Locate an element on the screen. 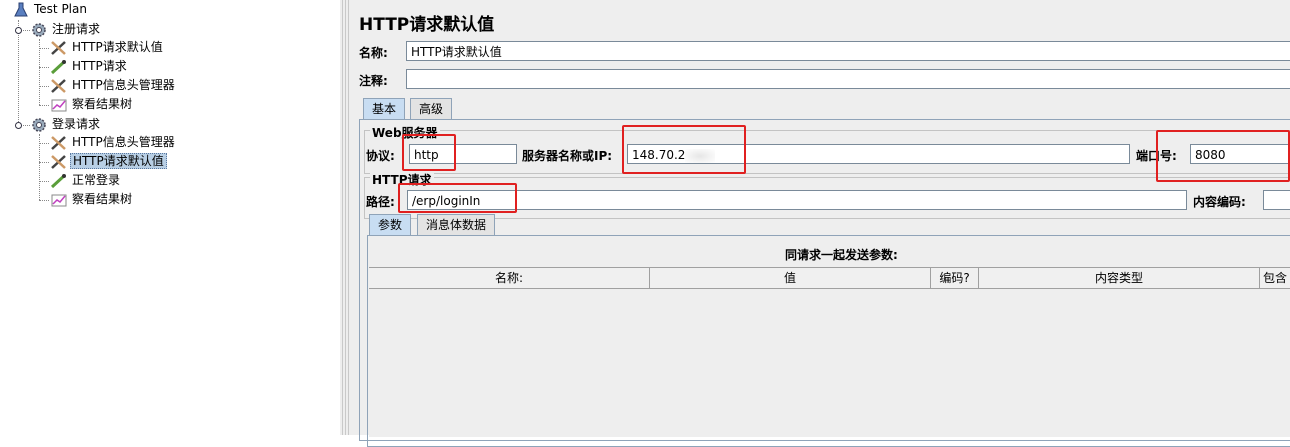 This screenshot has width=1290, height=447. tab-parameters: 参数 is located at coordinates (390, 224).